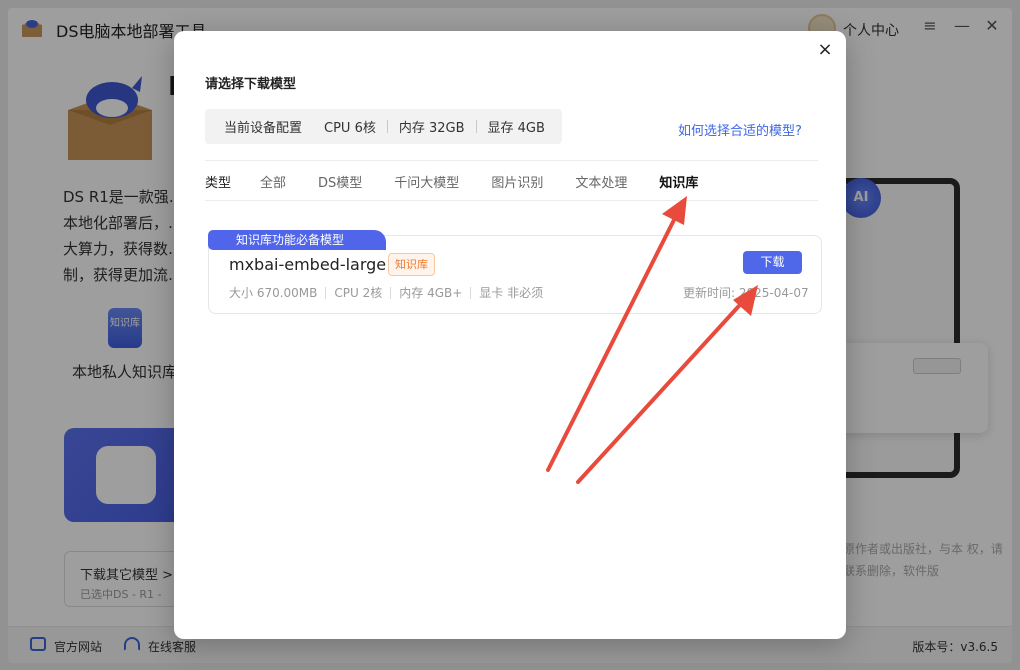  I want to click on model-type-tabs: 类型 全部 DS模型 千问大模型 图片识别 文本处理 知识库, so click(467, 181).